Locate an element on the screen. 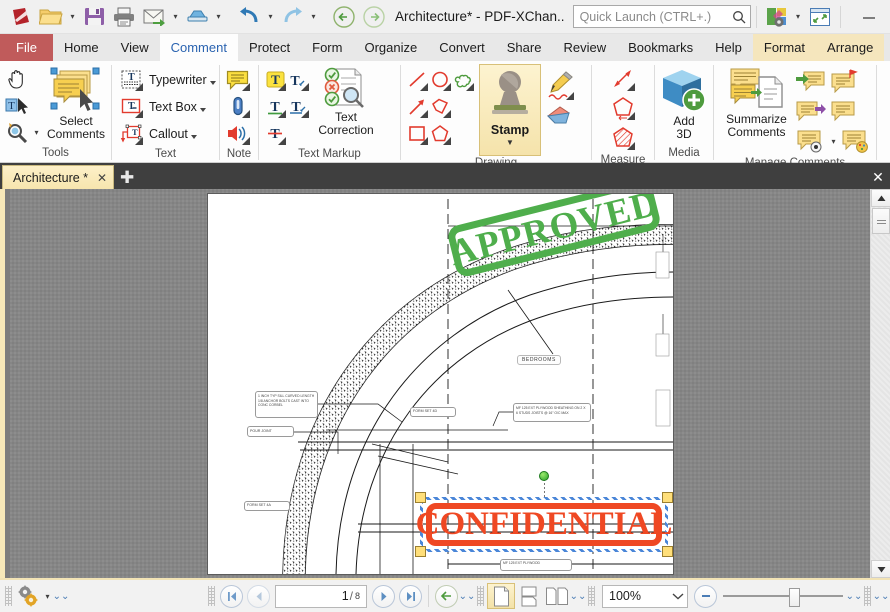 The image size is (890, 612). single-page-view-button is located at coordinates (501, 596).